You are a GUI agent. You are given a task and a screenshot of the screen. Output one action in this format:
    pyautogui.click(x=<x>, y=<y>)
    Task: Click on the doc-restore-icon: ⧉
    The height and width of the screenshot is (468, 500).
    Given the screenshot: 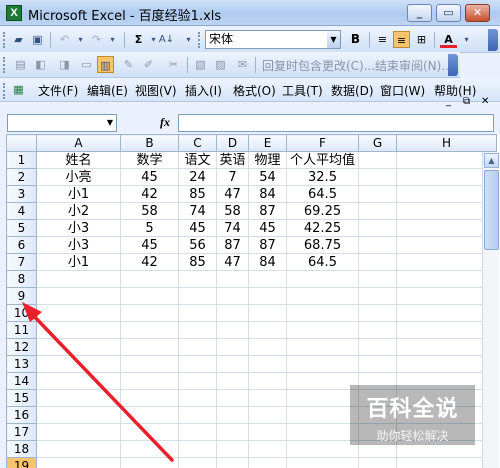 What is the action you would take?
    pyautogui.click(x=466, y=101)
    